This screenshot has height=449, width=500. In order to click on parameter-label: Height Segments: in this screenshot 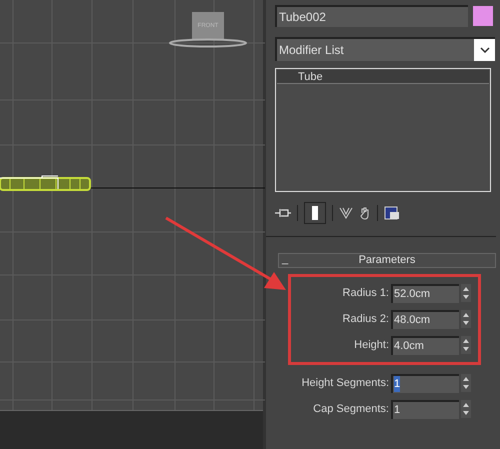, I will do `click(345, 383)`.